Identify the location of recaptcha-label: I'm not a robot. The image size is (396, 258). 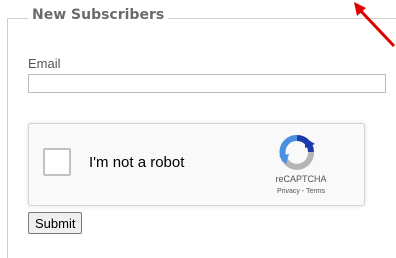
(137, 162).